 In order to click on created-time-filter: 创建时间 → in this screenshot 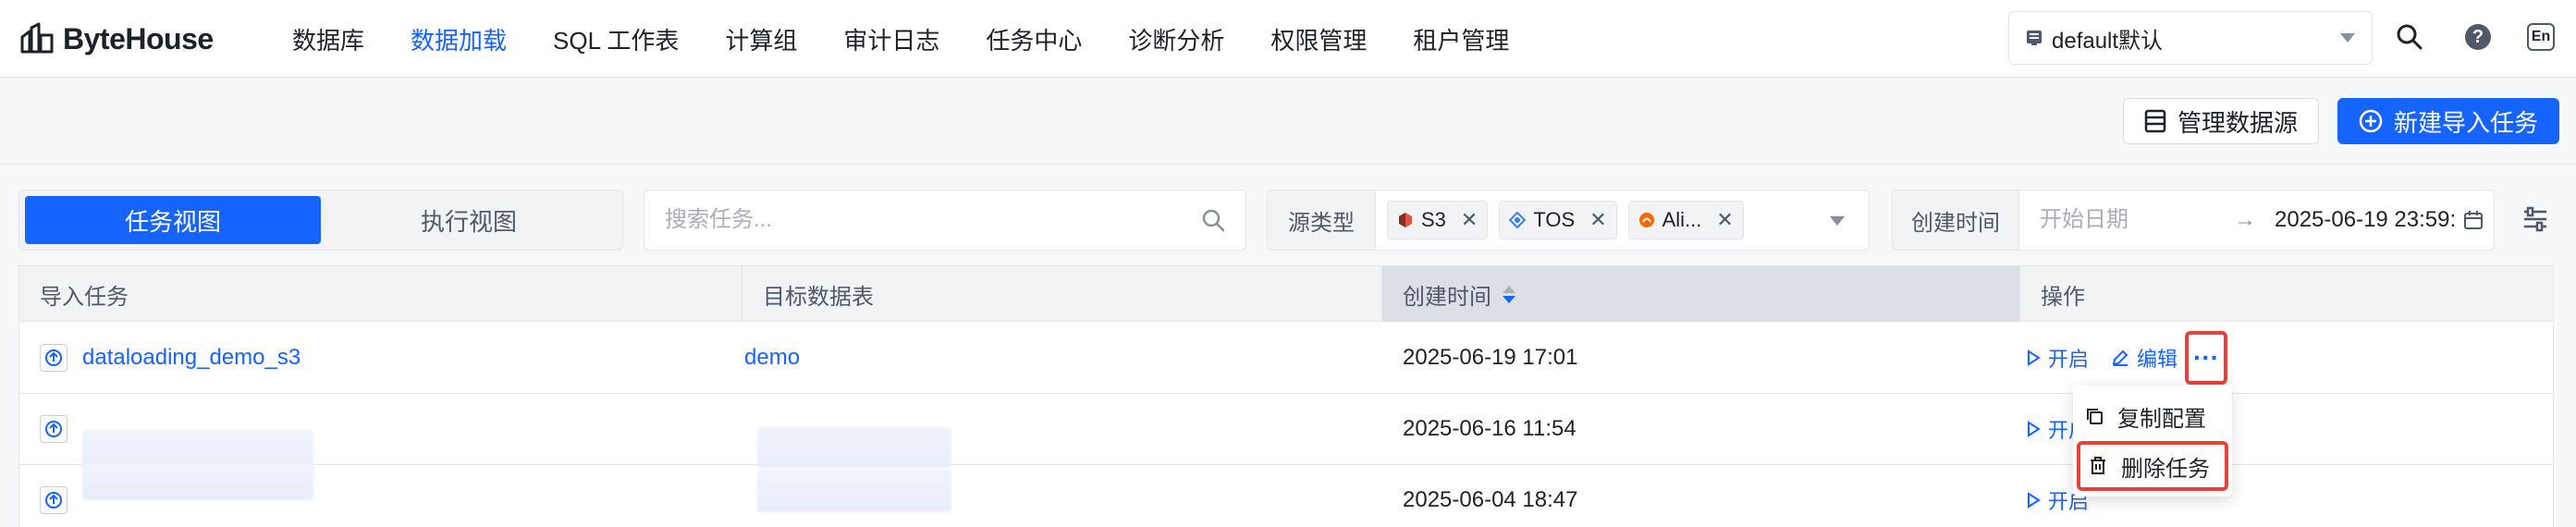, I will do `click(2194, 220)`.